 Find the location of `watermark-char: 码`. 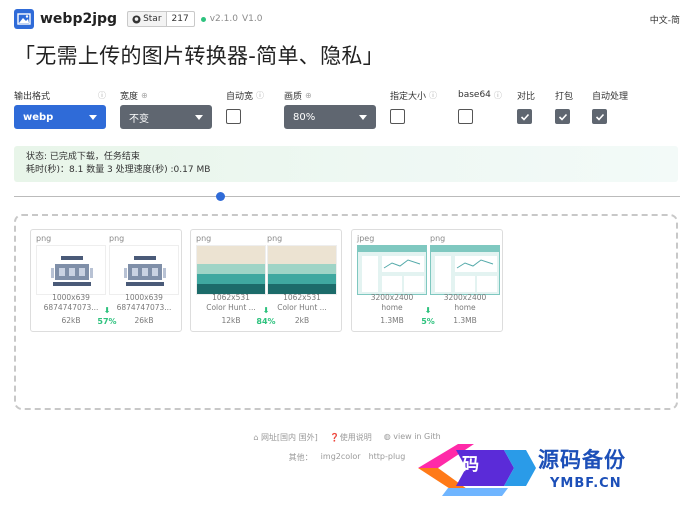

watermark-char: 码 is located at coordinates (470, 465).